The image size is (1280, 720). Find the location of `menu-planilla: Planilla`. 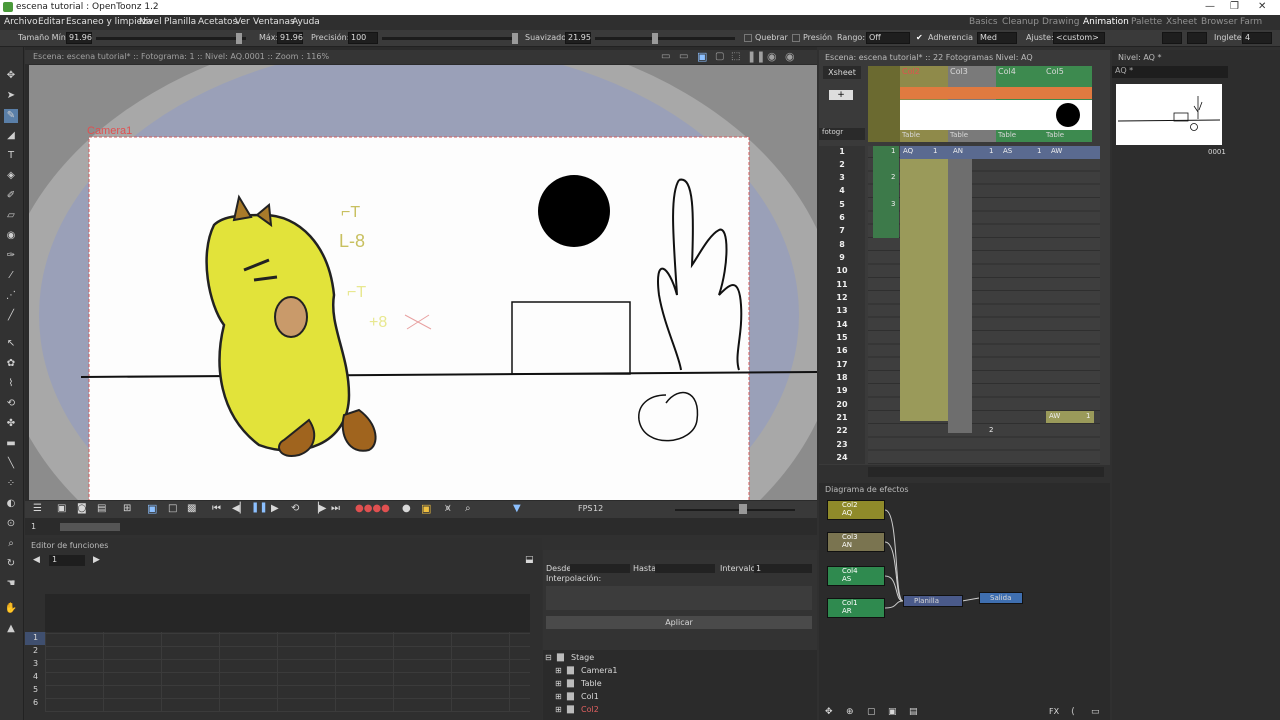

menu-planilla: Planilla is located at coordinates (180, 22).